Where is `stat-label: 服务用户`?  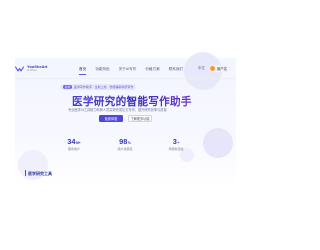
stat-label: 服务用户 is located at coordinates (73, 149).